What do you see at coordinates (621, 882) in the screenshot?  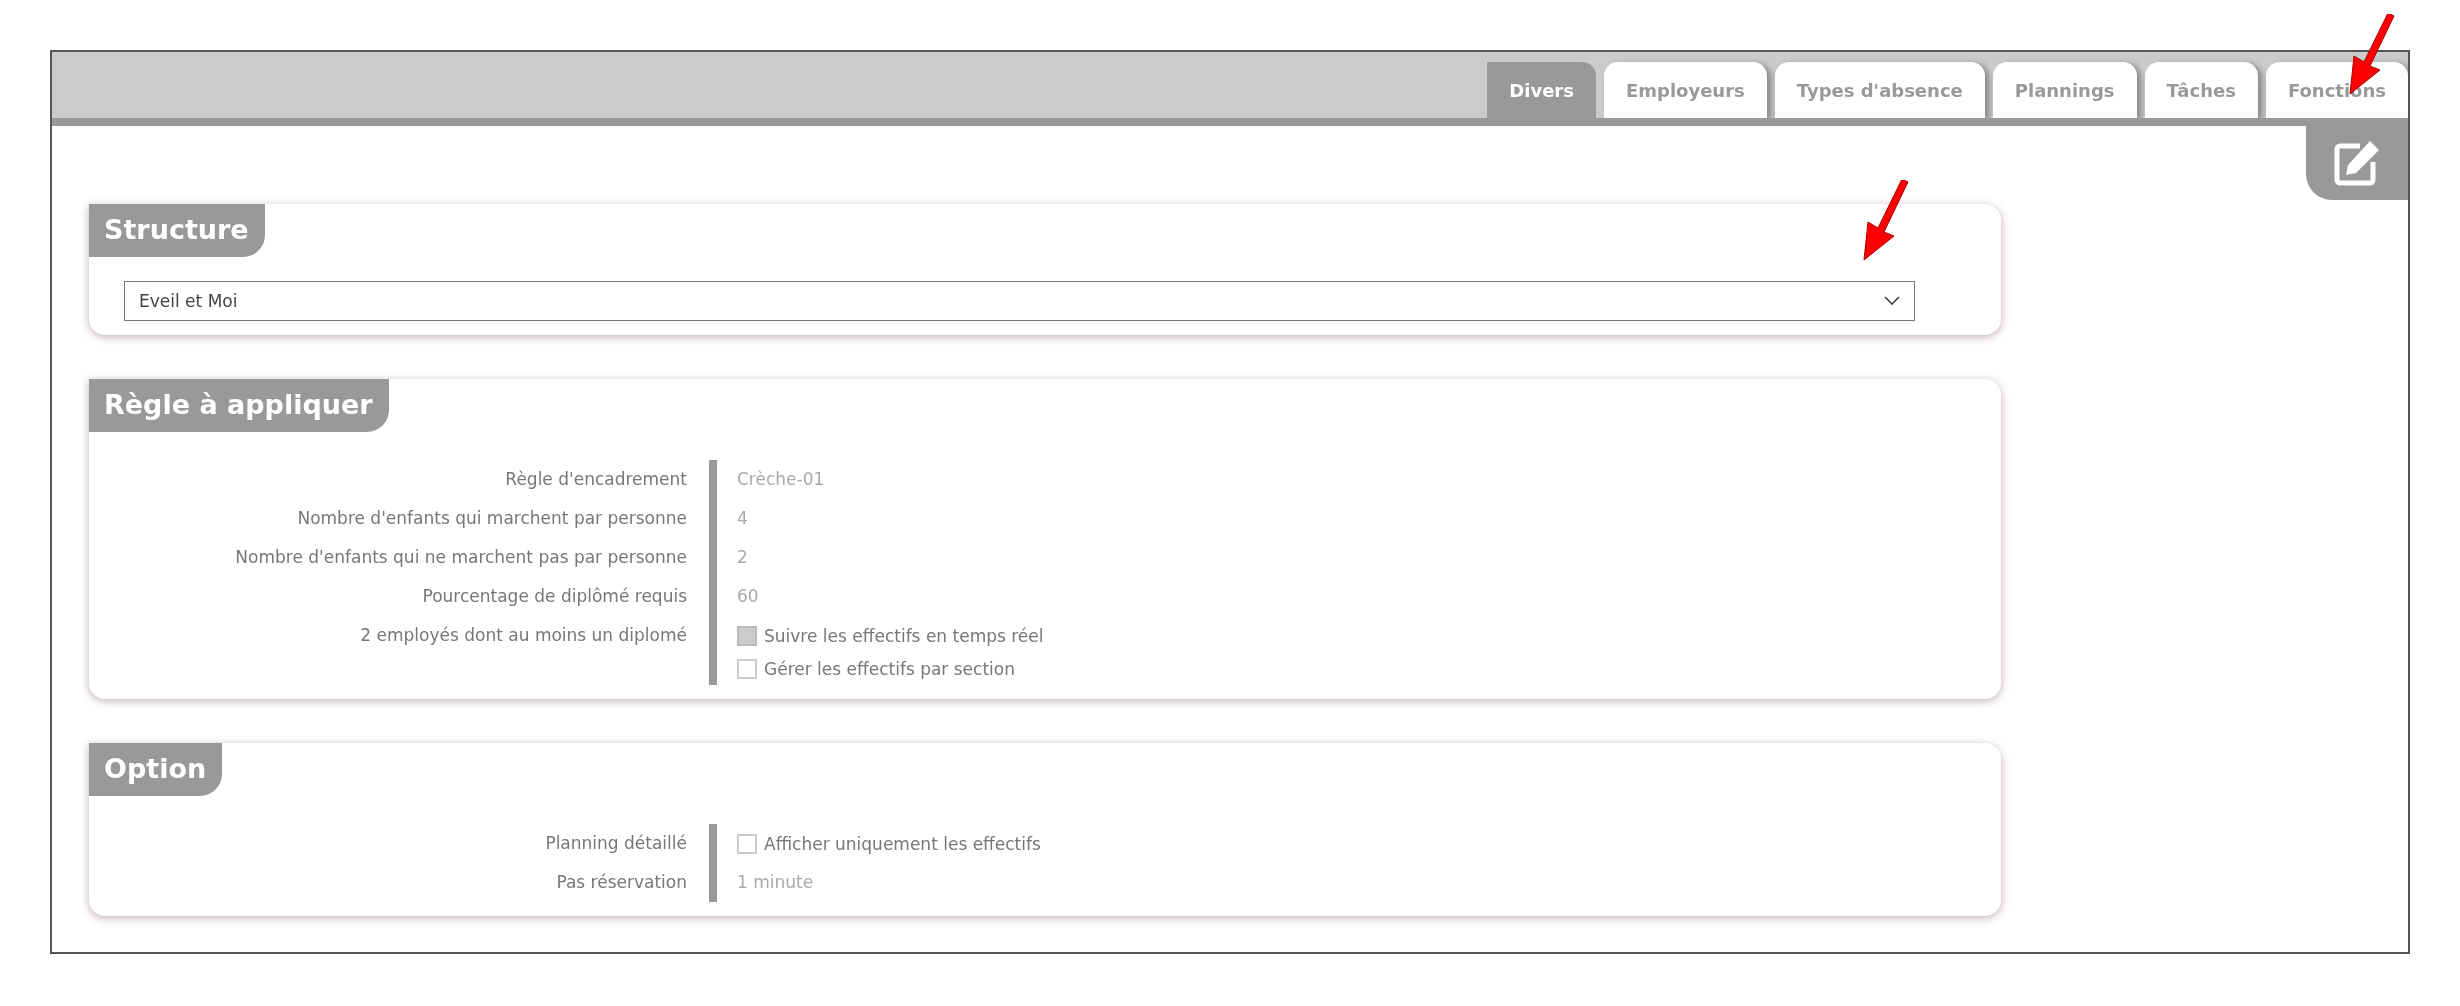 I see `field-label: Pas réservation` at bounding box center [621, 882].